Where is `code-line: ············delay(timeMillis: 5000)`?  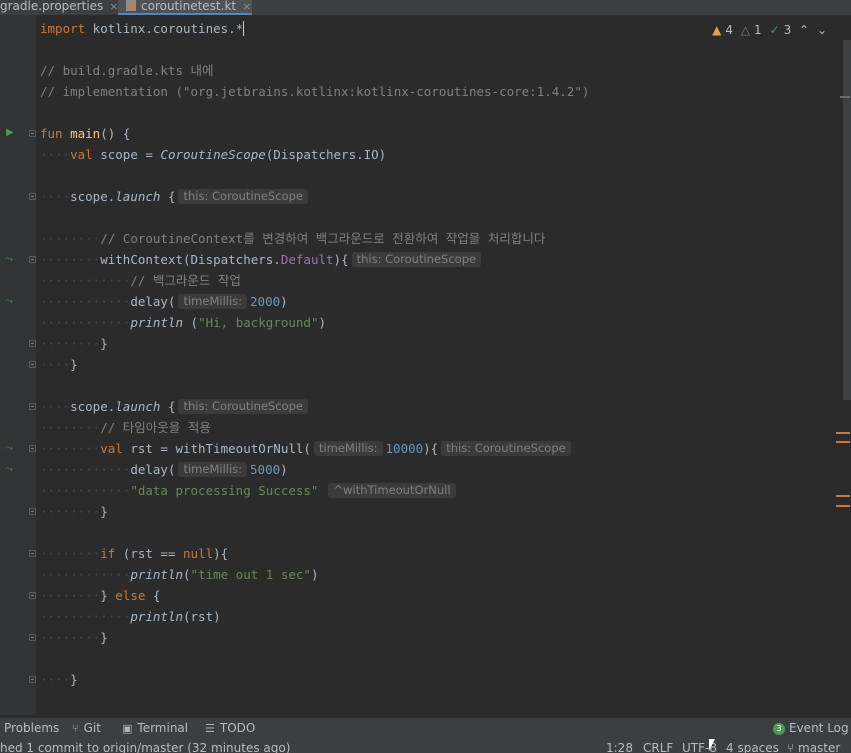 code-line: ············delay(timeMillis: 5000) is located at coordinates (164, 469).